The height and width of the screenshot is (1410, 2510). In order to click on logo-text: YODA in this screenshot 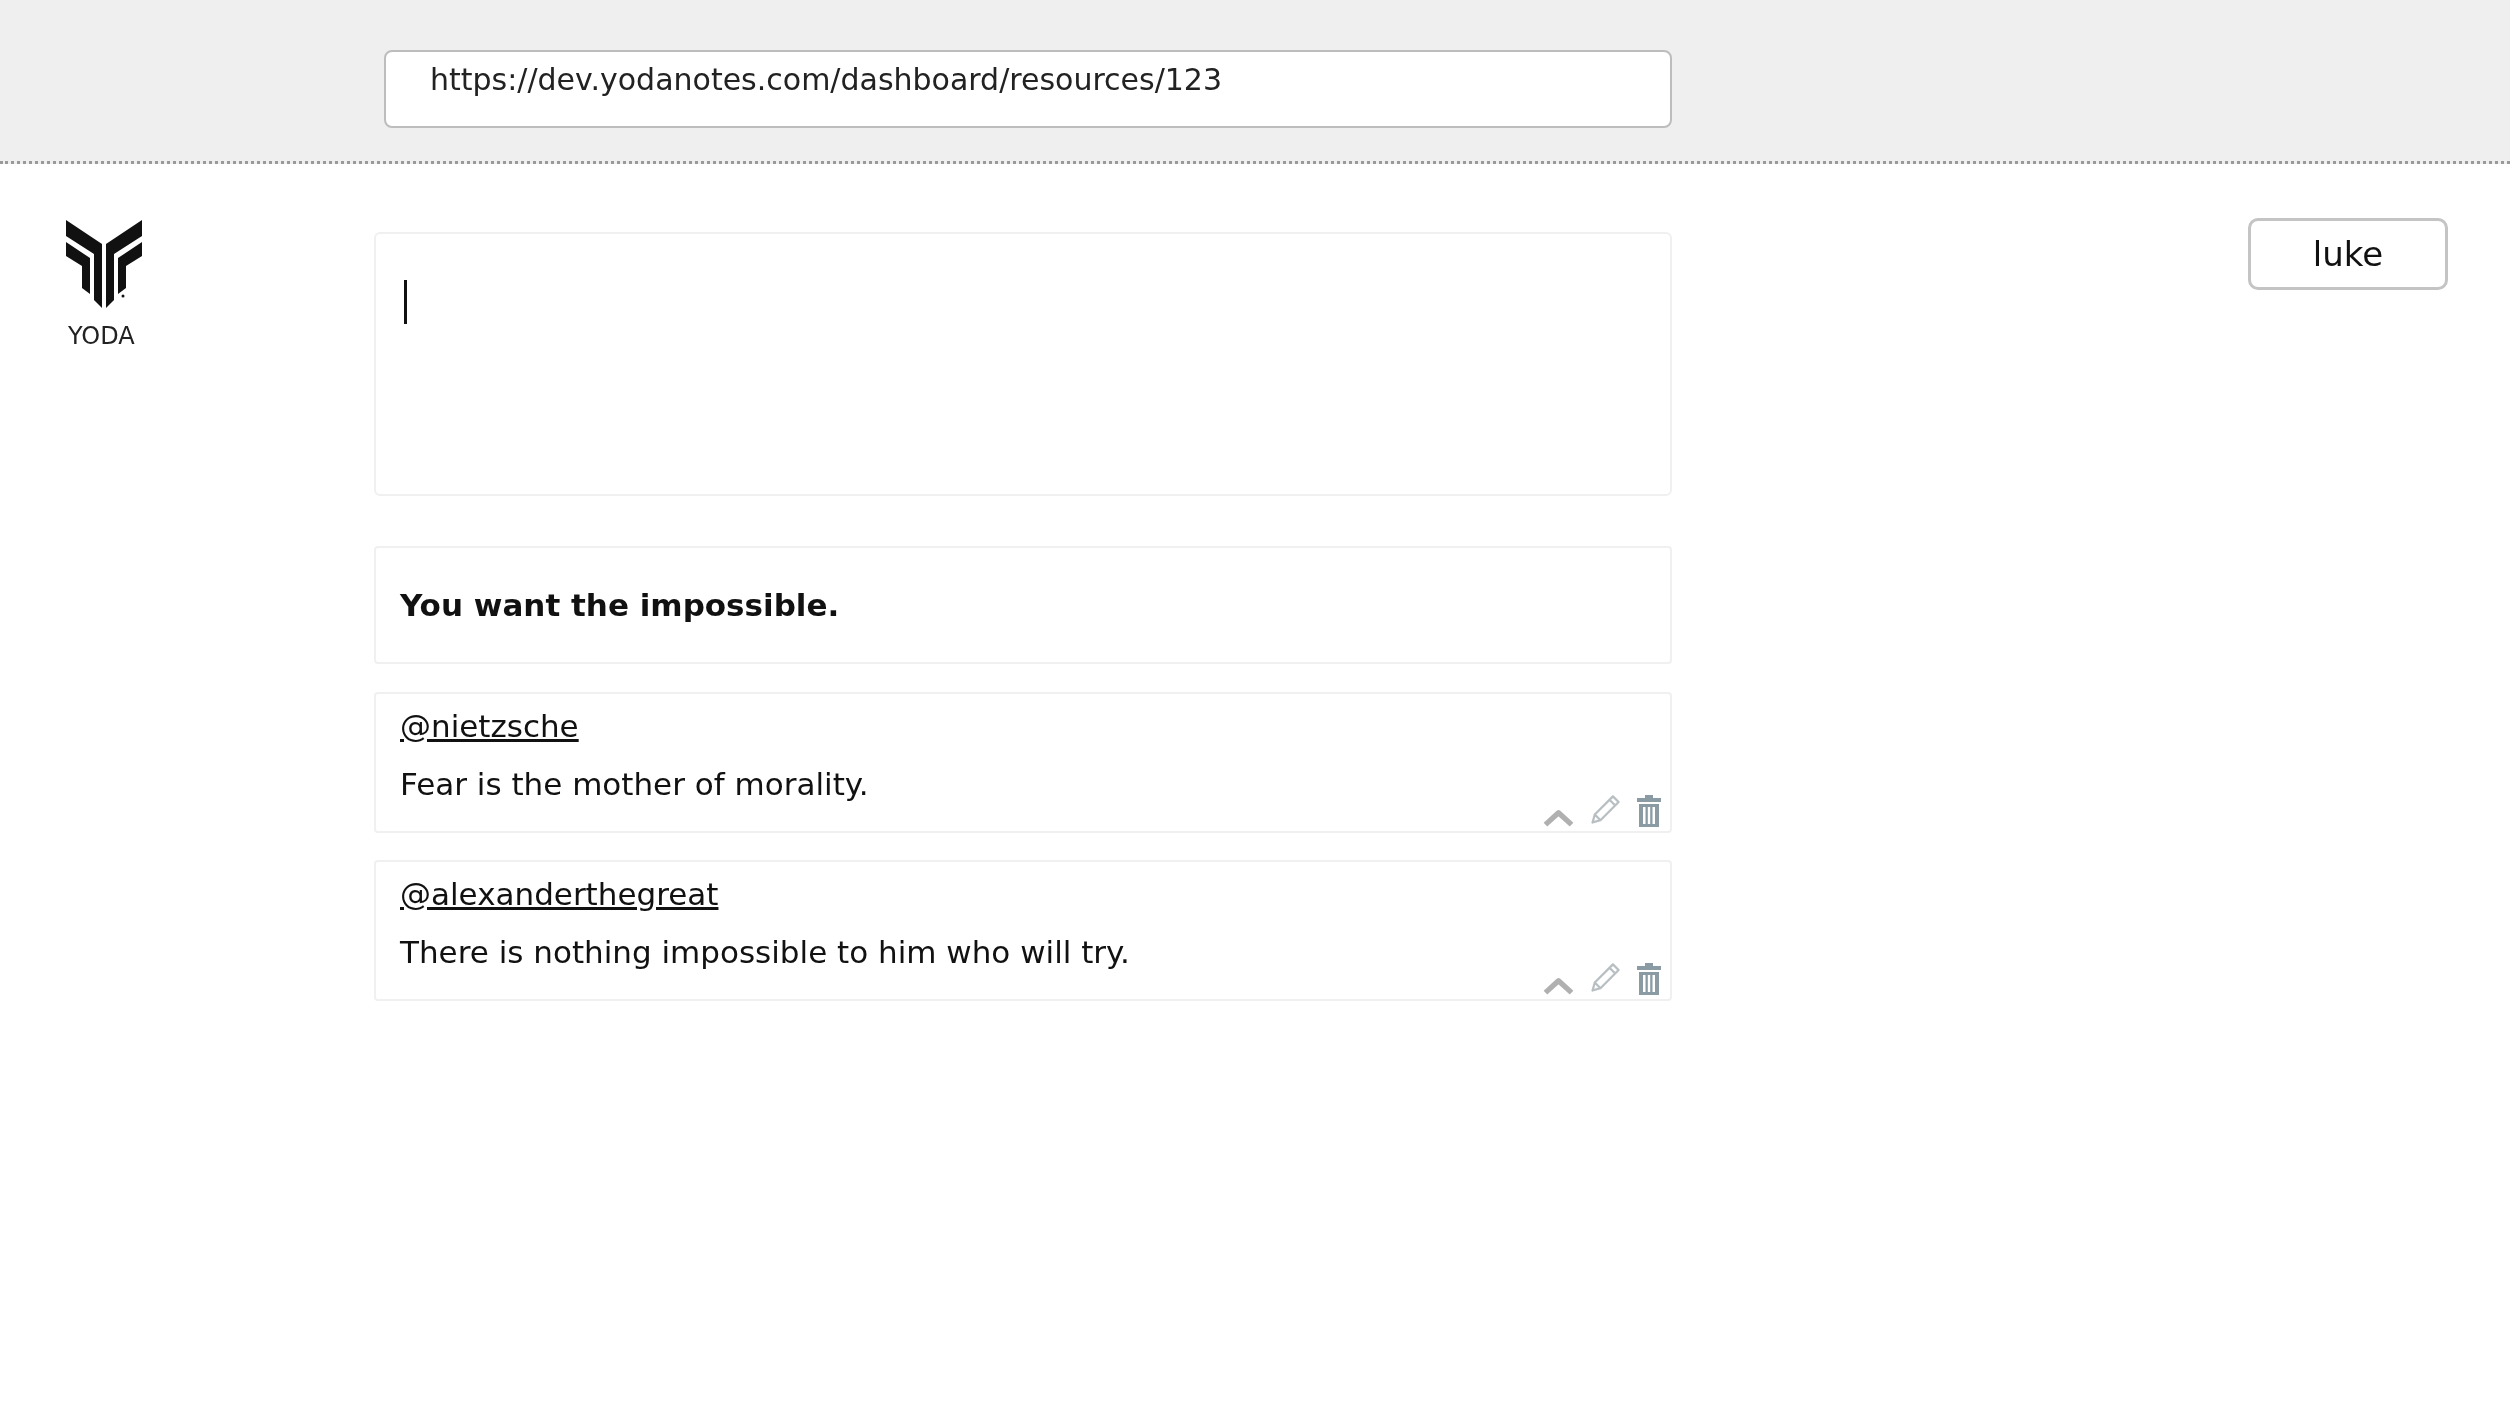, I will do `click(101, 336)`.